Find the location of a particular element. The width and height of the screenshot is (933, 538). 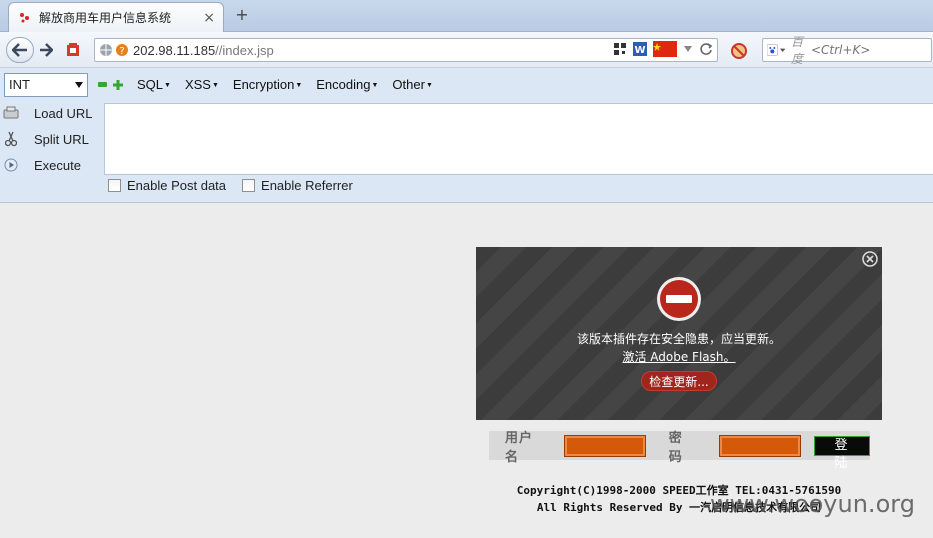

split-url-button: Split URL is located at coordinates (52, 139).